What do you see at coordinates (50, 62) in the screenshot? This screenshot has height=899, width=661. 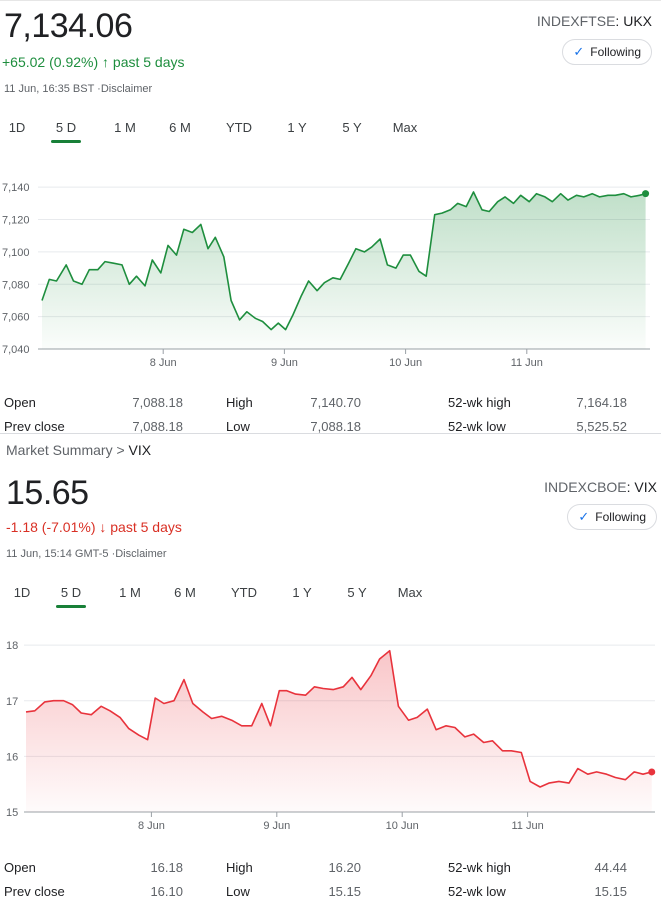 I see `ftse-change-value: +65.02 (0.92%)` at bounding box center [50, 62].